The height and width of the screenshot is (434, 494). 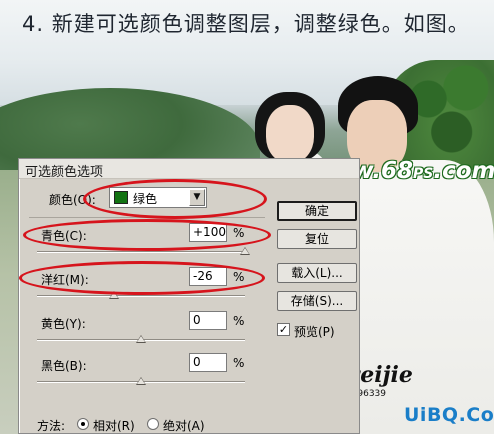 What do you see at coordinates (189, 169) in the screenshot?
I see `dialog-titlebar: 可选颜色选项` at bounding box center [189, 169].